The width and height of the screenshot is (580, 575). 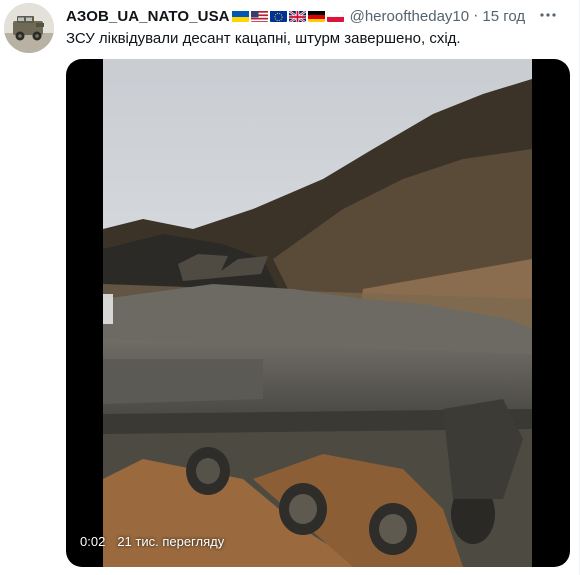 I want to click on flag-emojis, so click(x=287, y=16).